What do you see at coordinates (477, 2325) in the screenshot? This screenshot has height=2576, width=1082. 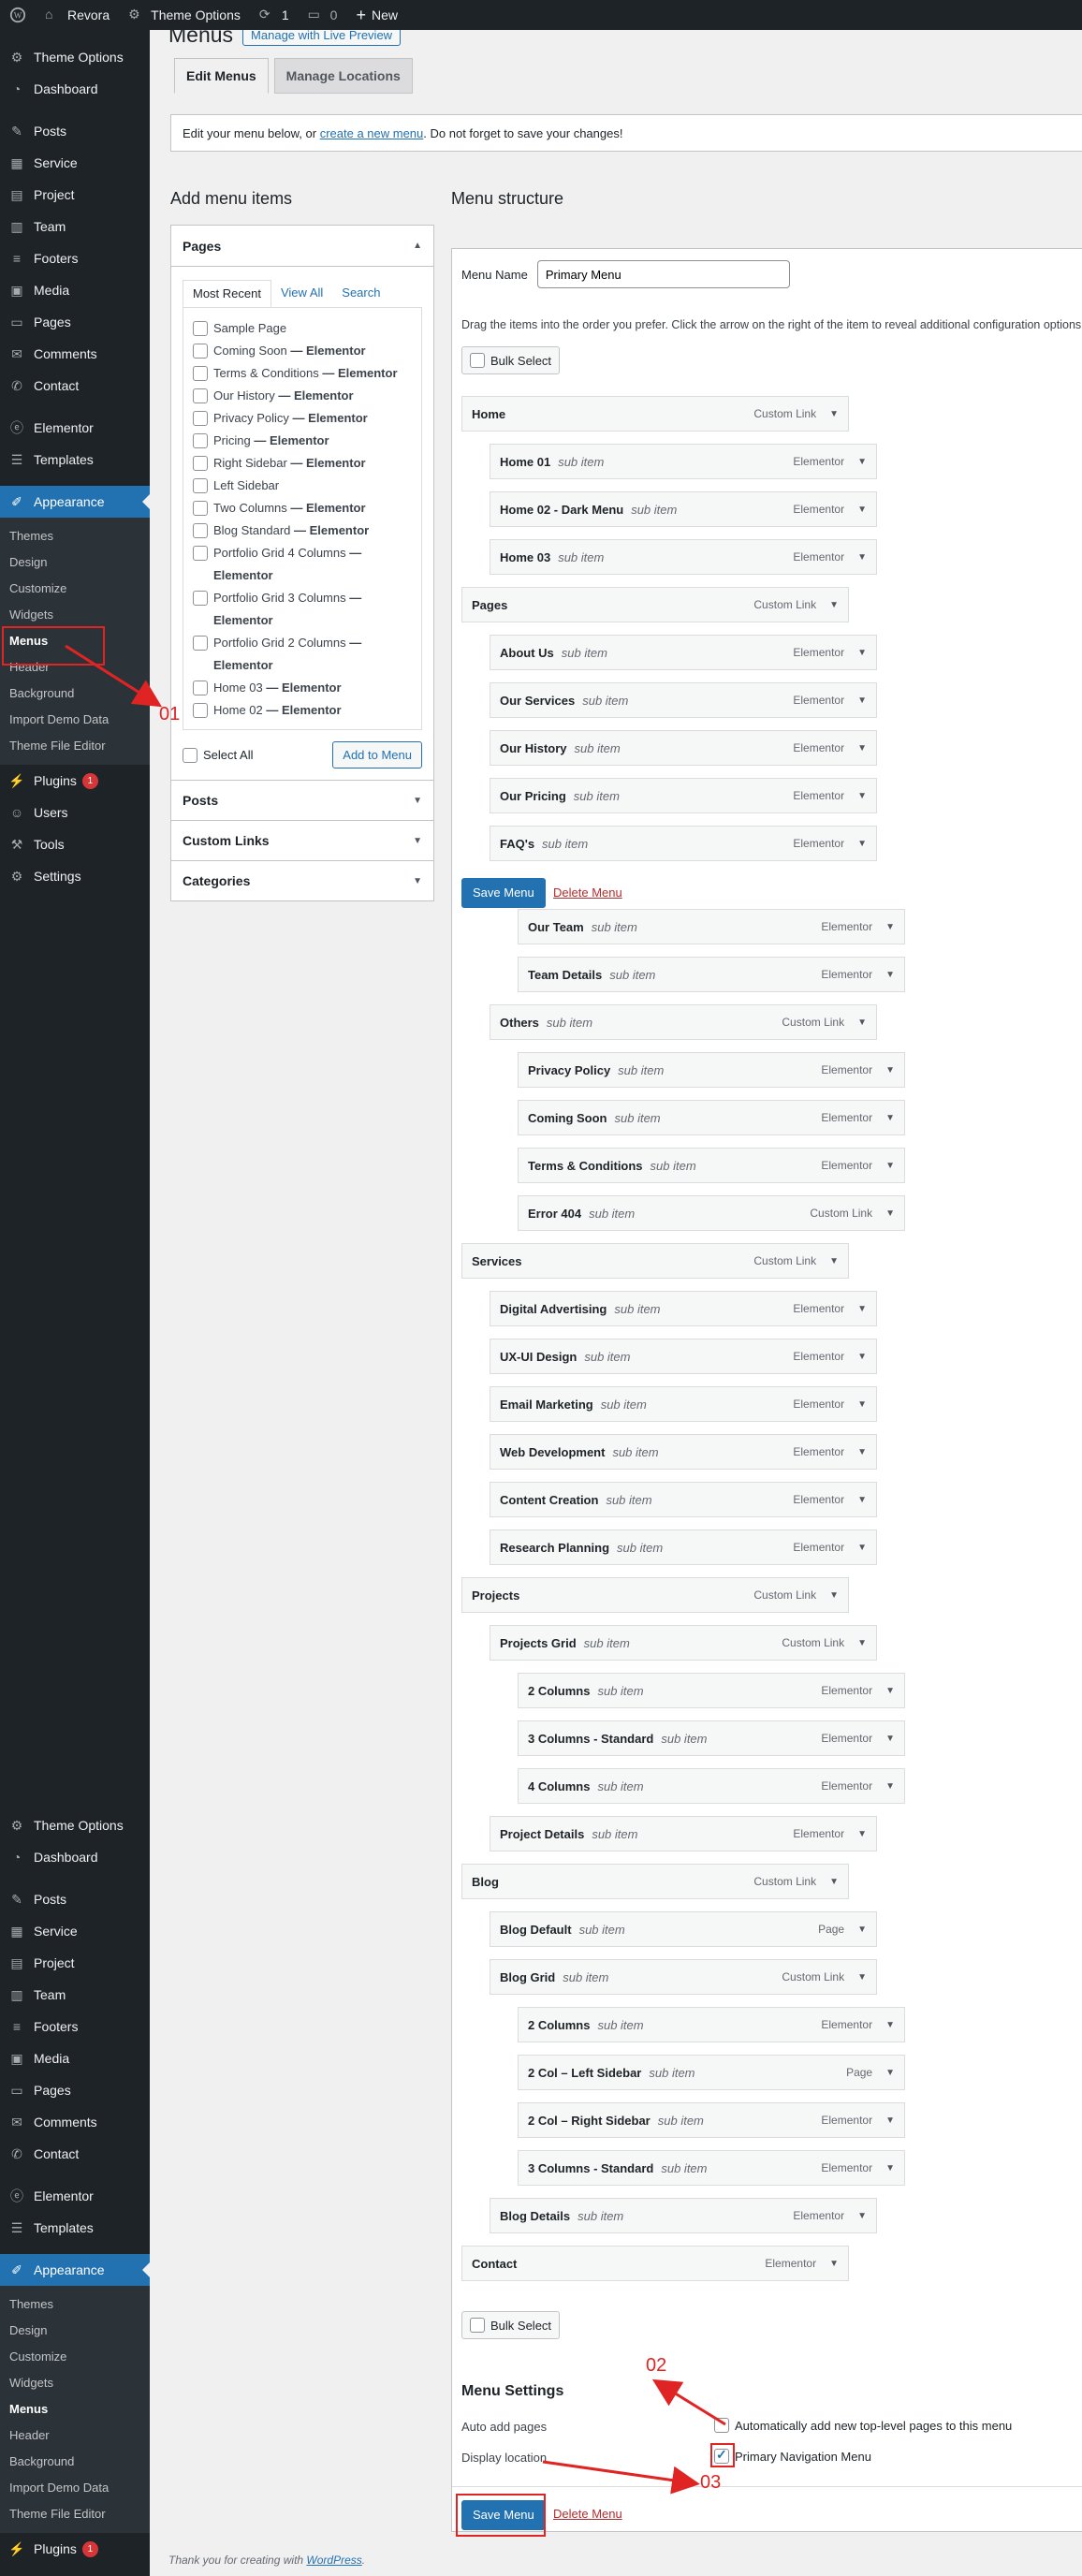 I see `bulk-select-checkbox` at bounding box center [477, 2325].